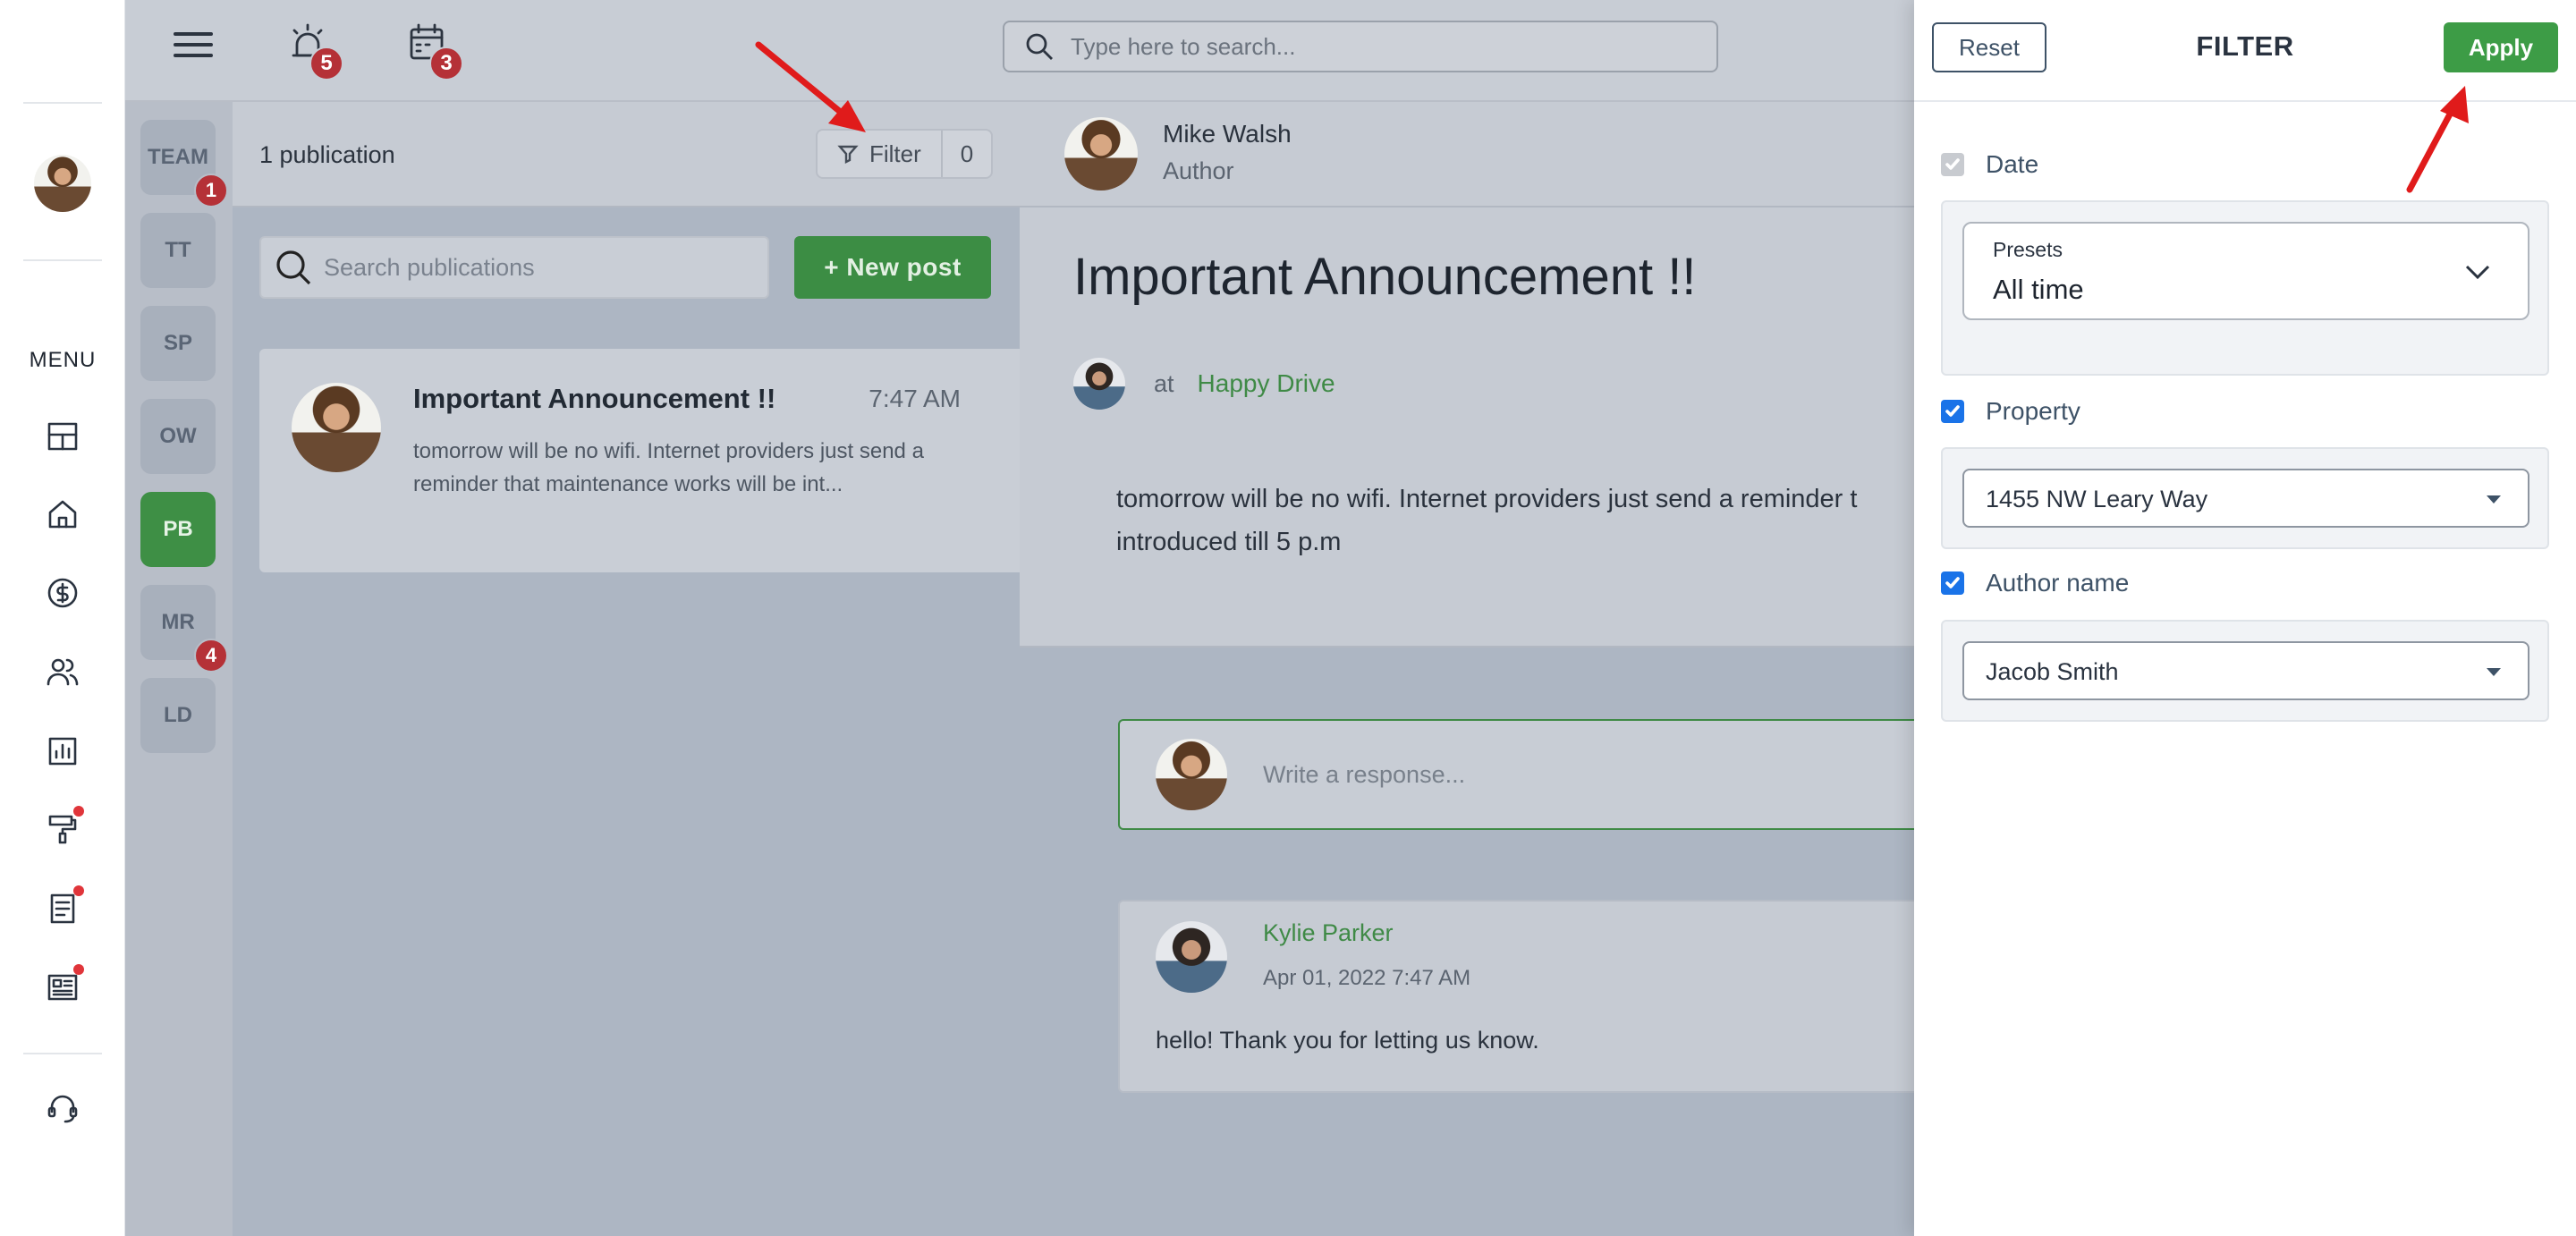  I want to click on author-avatar, so click(336, 427).